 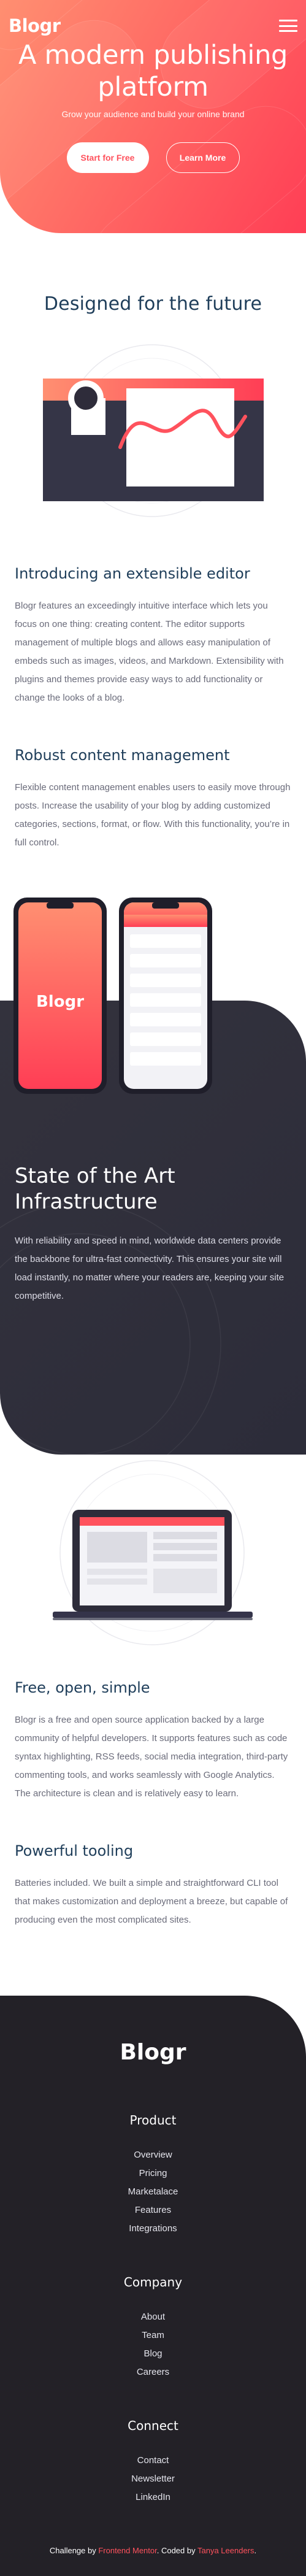 What do you see at coordinates (153, 2335) in the screenshot?
I see `footer-link-team: Team` at bounding box center [153, 2335].